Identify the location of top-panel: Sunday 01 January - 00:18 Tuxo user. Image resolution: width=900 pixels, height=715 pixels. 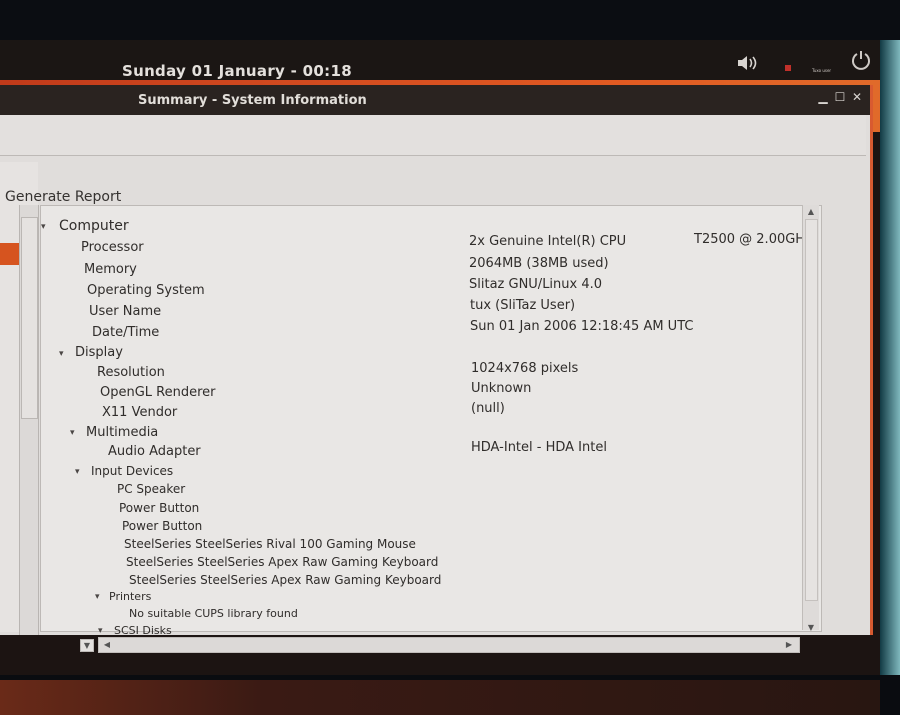
(440, 60).